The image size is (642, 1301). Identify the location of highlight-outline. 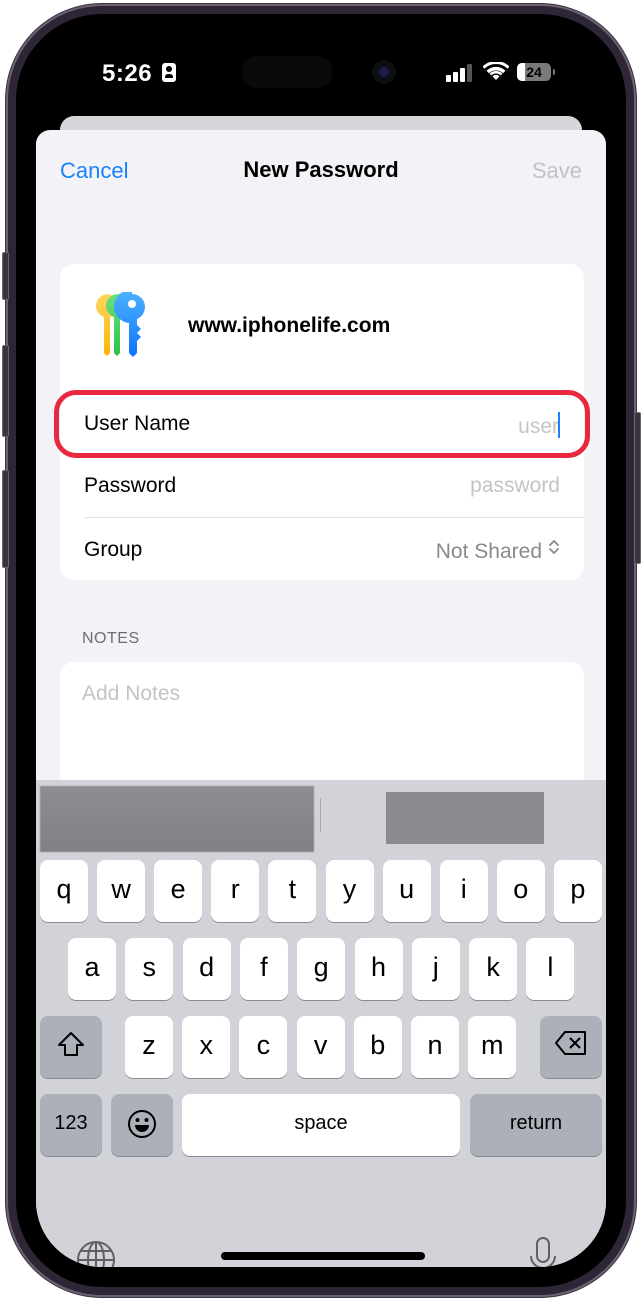
(322, 424).